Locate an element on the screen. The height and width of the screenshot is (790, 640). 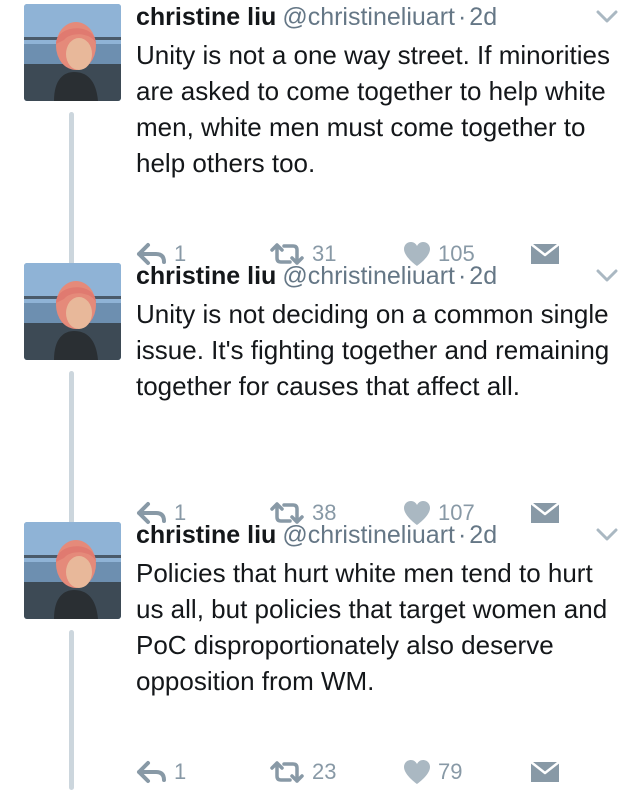
retweet-icon is located at coordinates (287, 772).